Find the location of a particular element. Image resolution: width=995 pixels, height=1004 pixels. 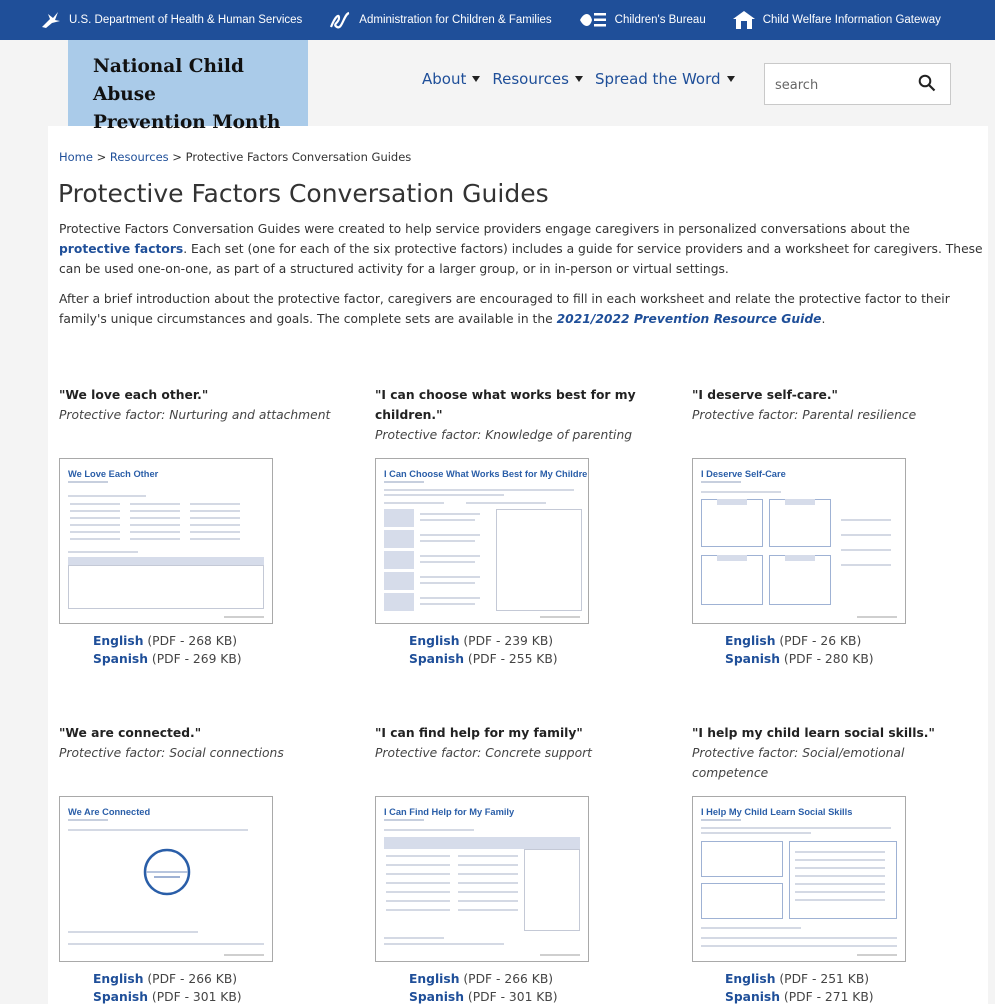

acf-link: Administration for Children & Families is located at coordinates (440, 20).